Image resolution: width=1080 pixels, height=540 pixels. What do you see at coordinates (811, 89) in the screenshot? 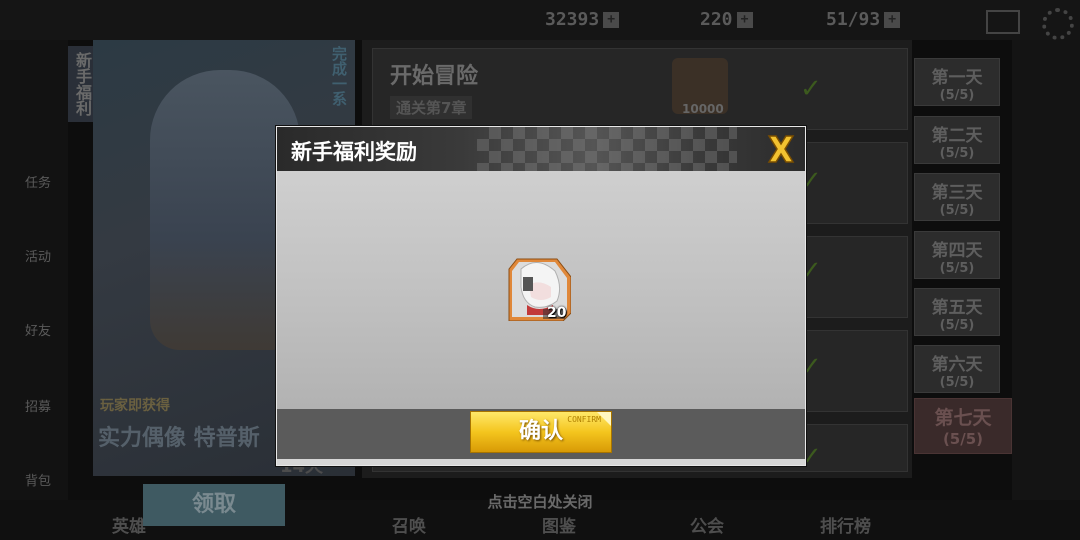
I see `check-icon: ✓` at bounding box center [811, 89].